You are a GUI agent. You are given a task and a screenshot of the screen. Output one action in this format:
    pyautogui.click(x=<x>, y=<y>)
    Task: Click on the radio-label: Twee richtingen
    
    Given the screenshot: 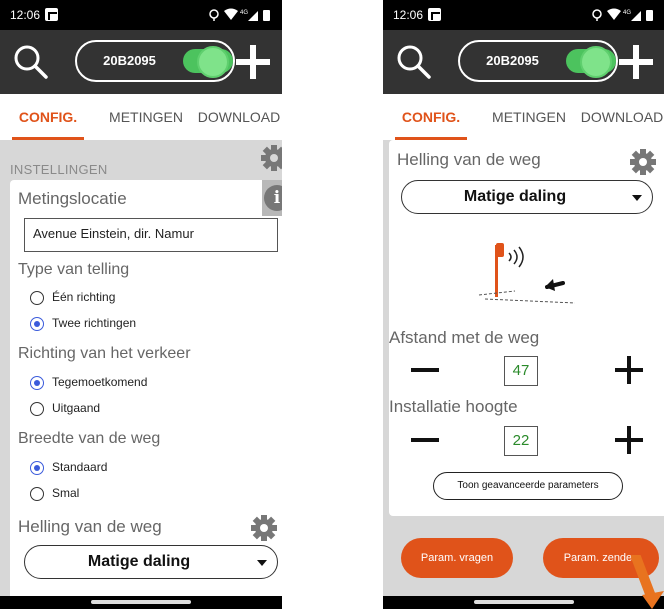 What is the action you would take?
    pyautogui.click(x=94, y=323)
    